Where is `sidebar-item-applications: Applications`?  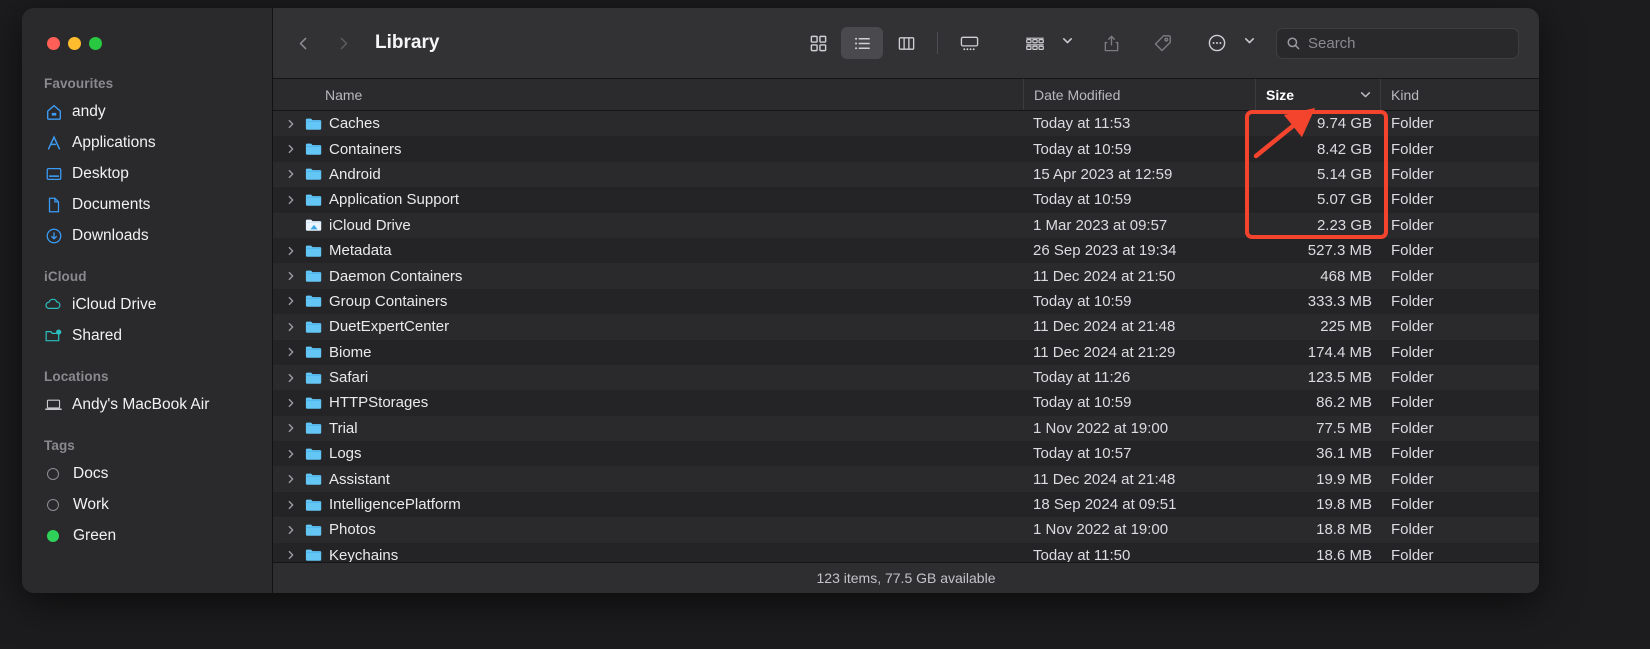
sidebar-item-applications: Applications is located at coordinates (142, 142).